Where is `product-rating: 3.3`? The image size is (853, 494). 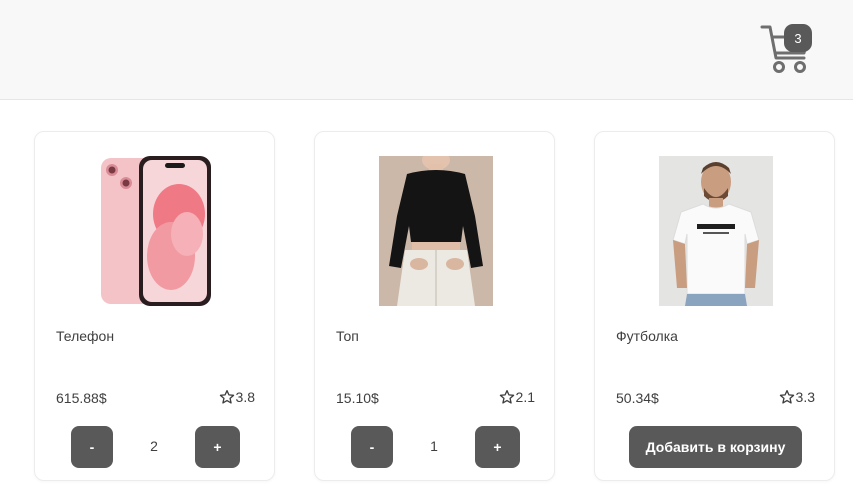
product-rating: 3.3 is located at coordinates (797, 397).